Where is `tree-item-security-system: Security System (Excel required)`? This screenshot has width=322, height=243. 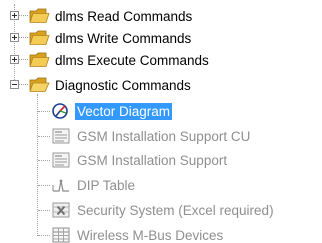
tree-item-security-system: Security System (Excel required) is located at coordinates (163, 210).